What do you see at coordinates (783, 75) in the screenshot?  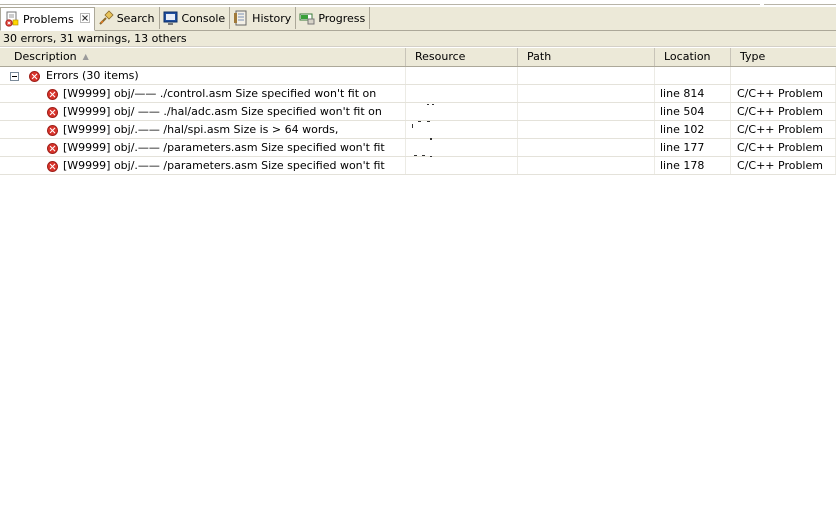 I see `group-type-cell` at bounding box center [783, 75].